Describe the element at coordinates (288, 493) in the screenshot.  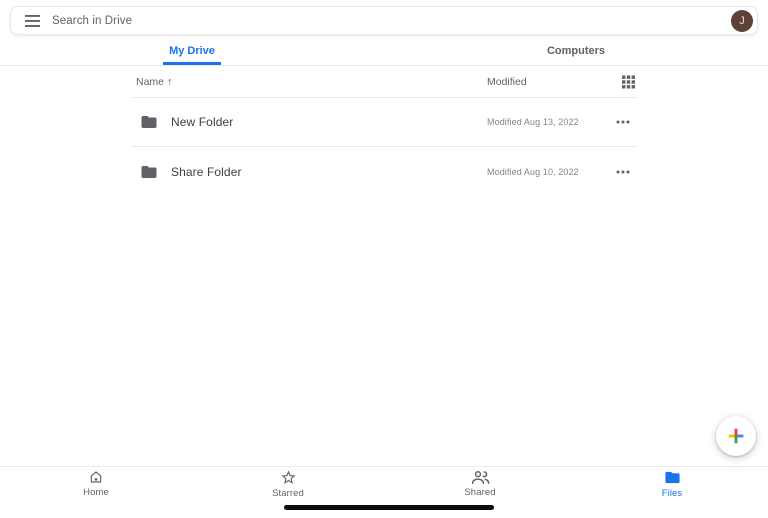
I see `nav-starred-label: Starred` at that location.